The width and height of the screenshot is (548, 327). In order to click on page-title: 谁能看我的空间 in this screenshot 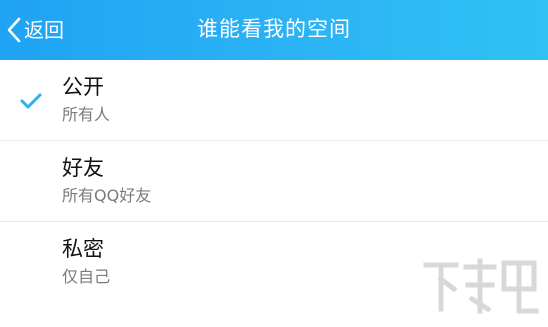, I will do `click(274, 29)`.